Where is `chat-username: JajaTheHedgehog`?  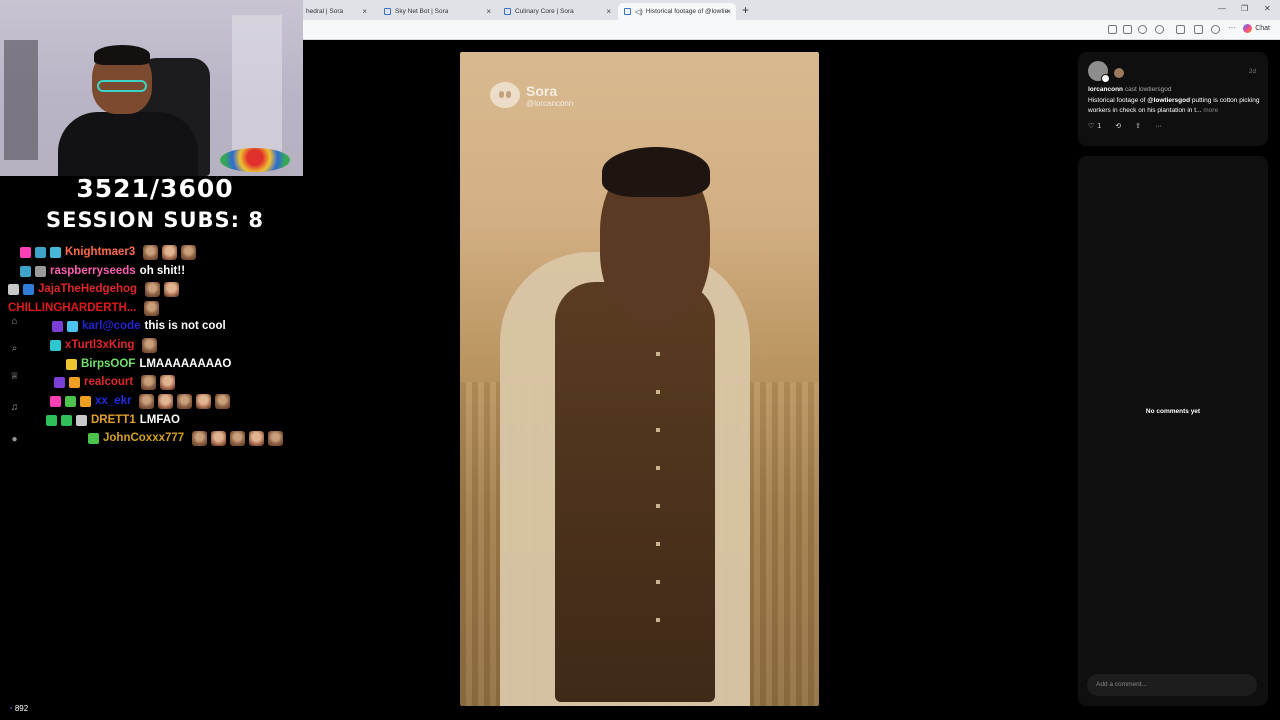 chat-username: JajaTheHedgehog is located at coordinates (87, 289).